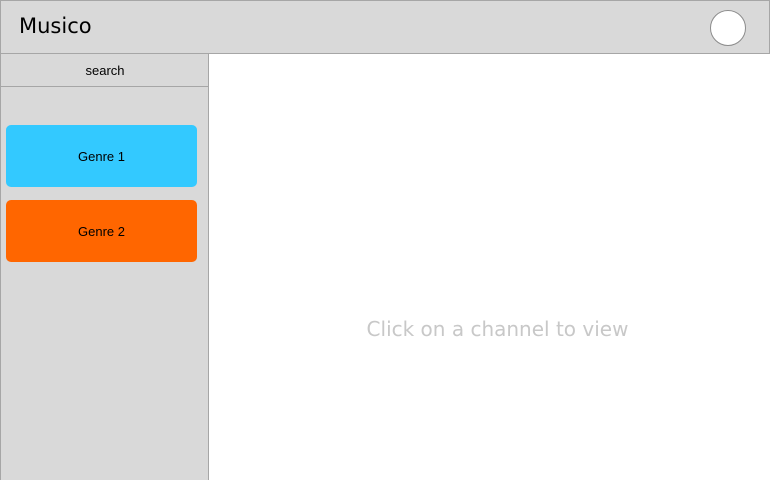  I want to click on search-input: search, so click(105, 70).